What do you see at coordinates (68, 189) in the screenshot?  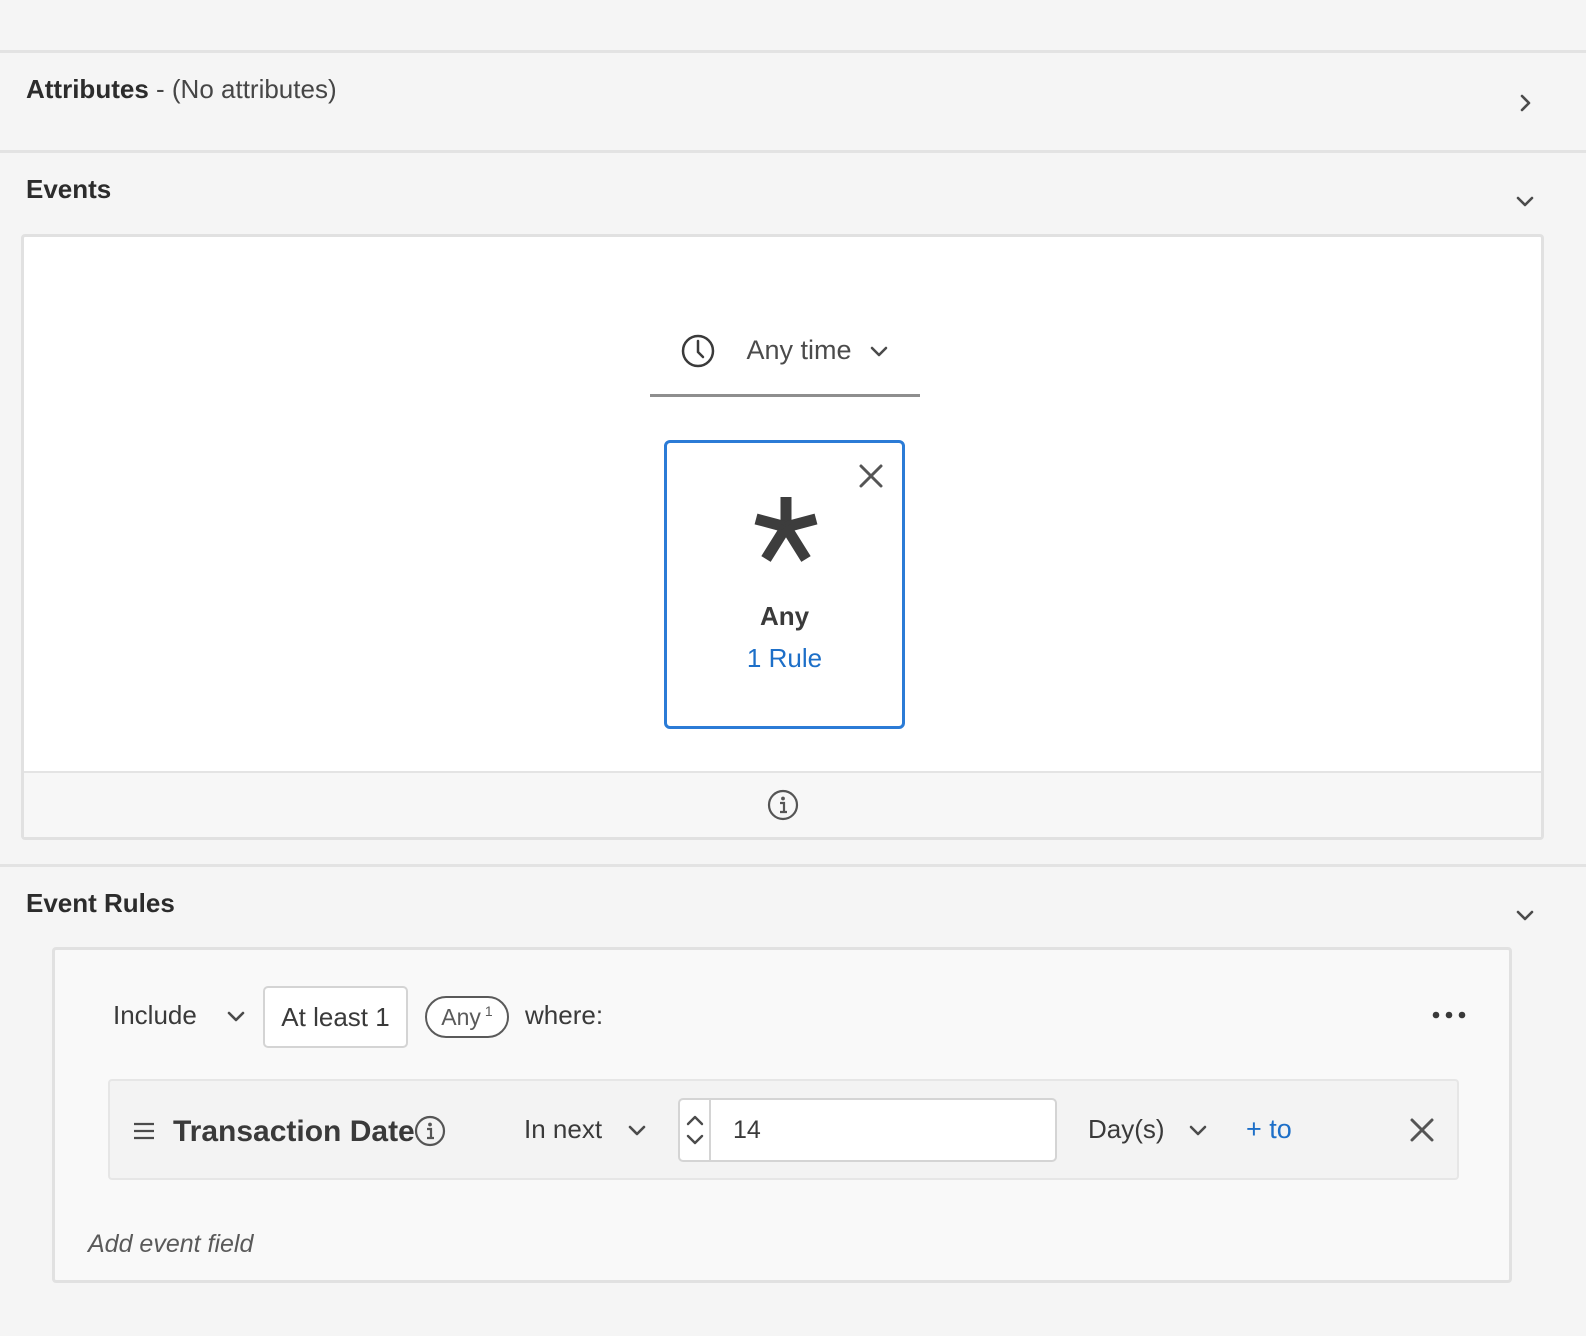 I see `events-title: Events` at bounding box center [68, 189].